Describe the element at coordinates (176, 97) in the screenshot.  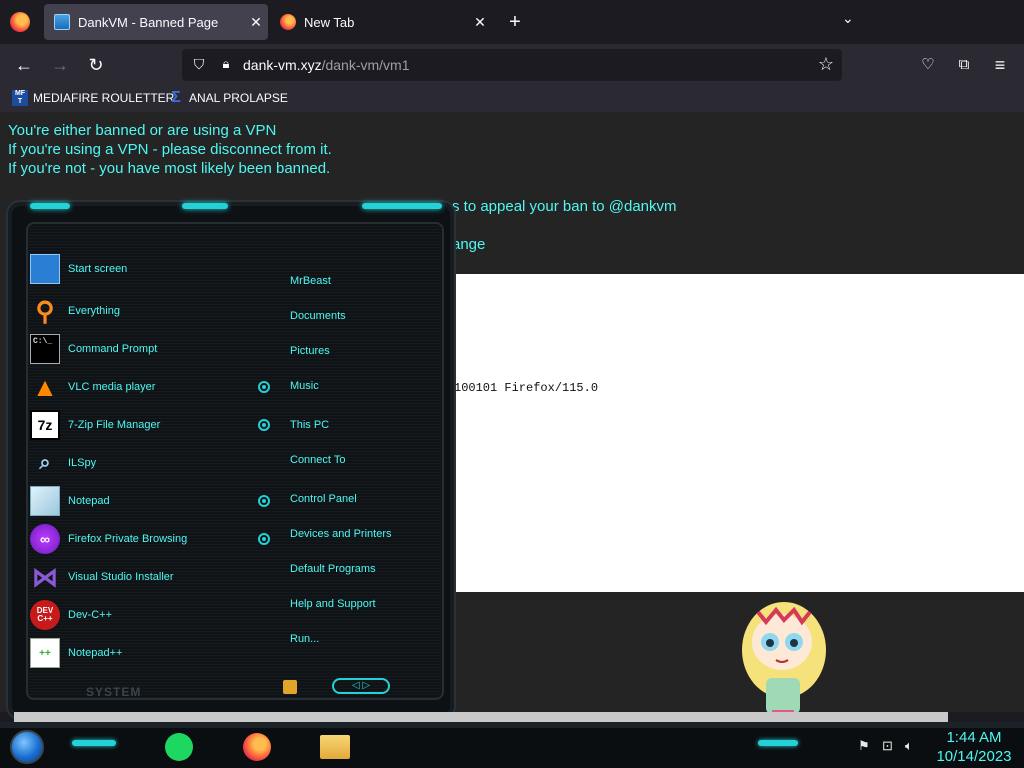
I see `sigma-icon: Σ` at that location.